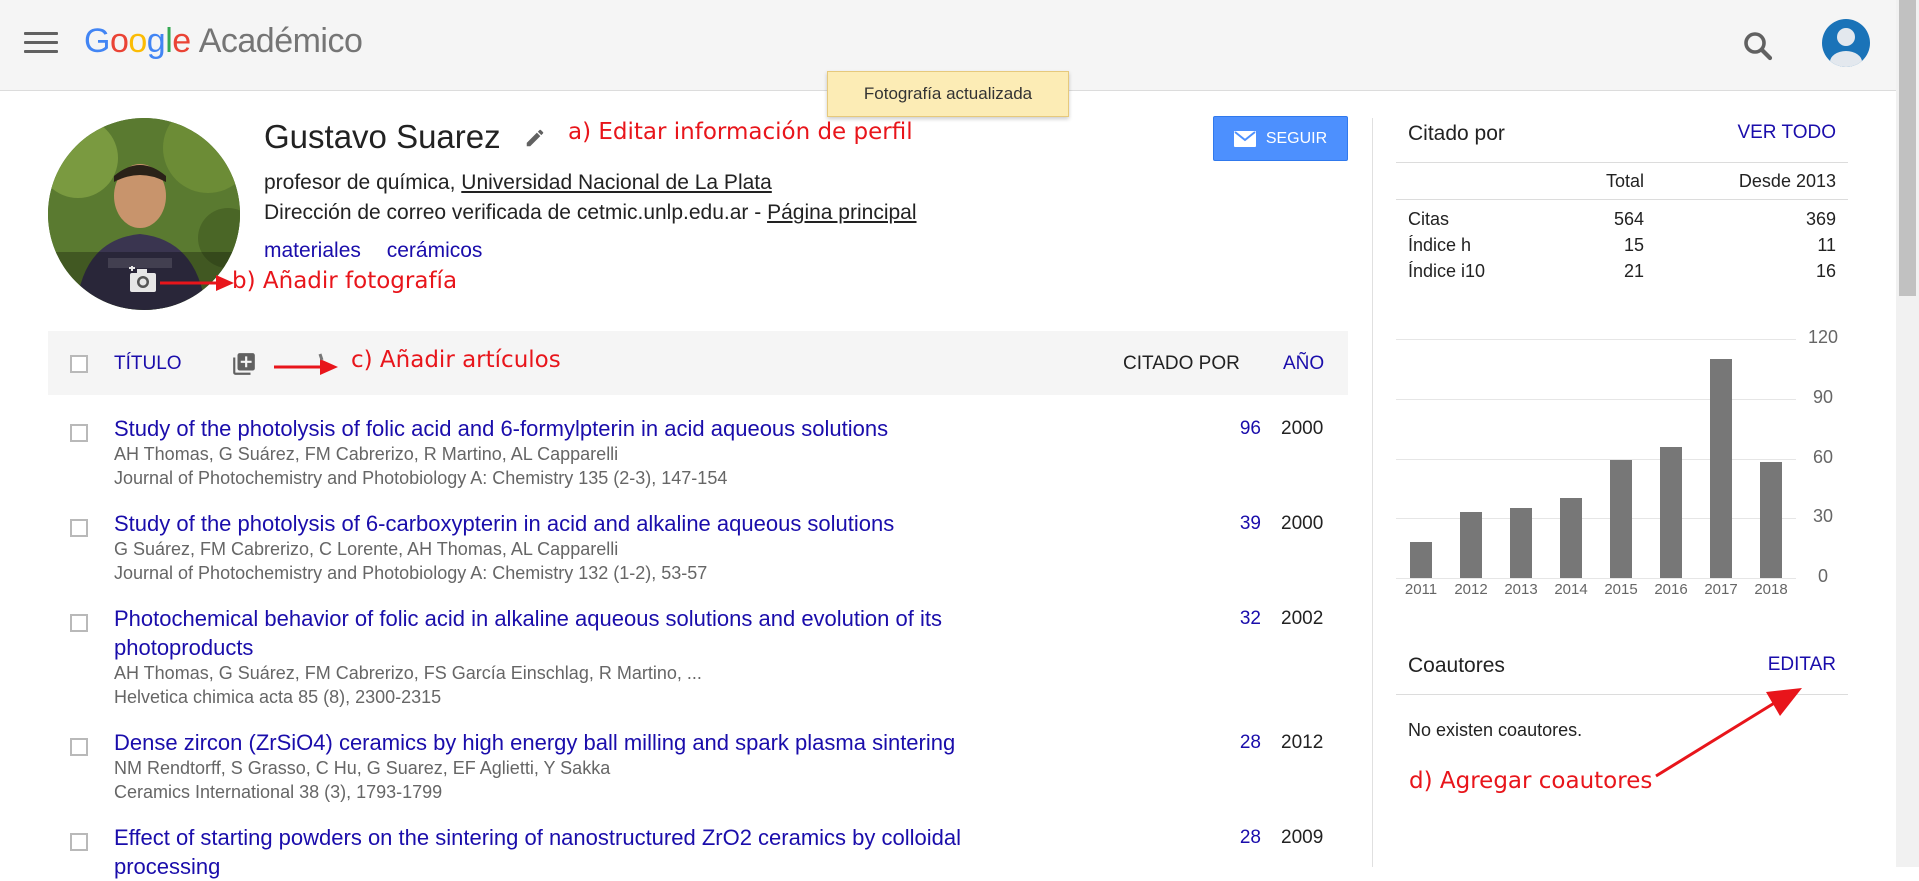  I want to click on article-year: 2012, so click(1302, 742).